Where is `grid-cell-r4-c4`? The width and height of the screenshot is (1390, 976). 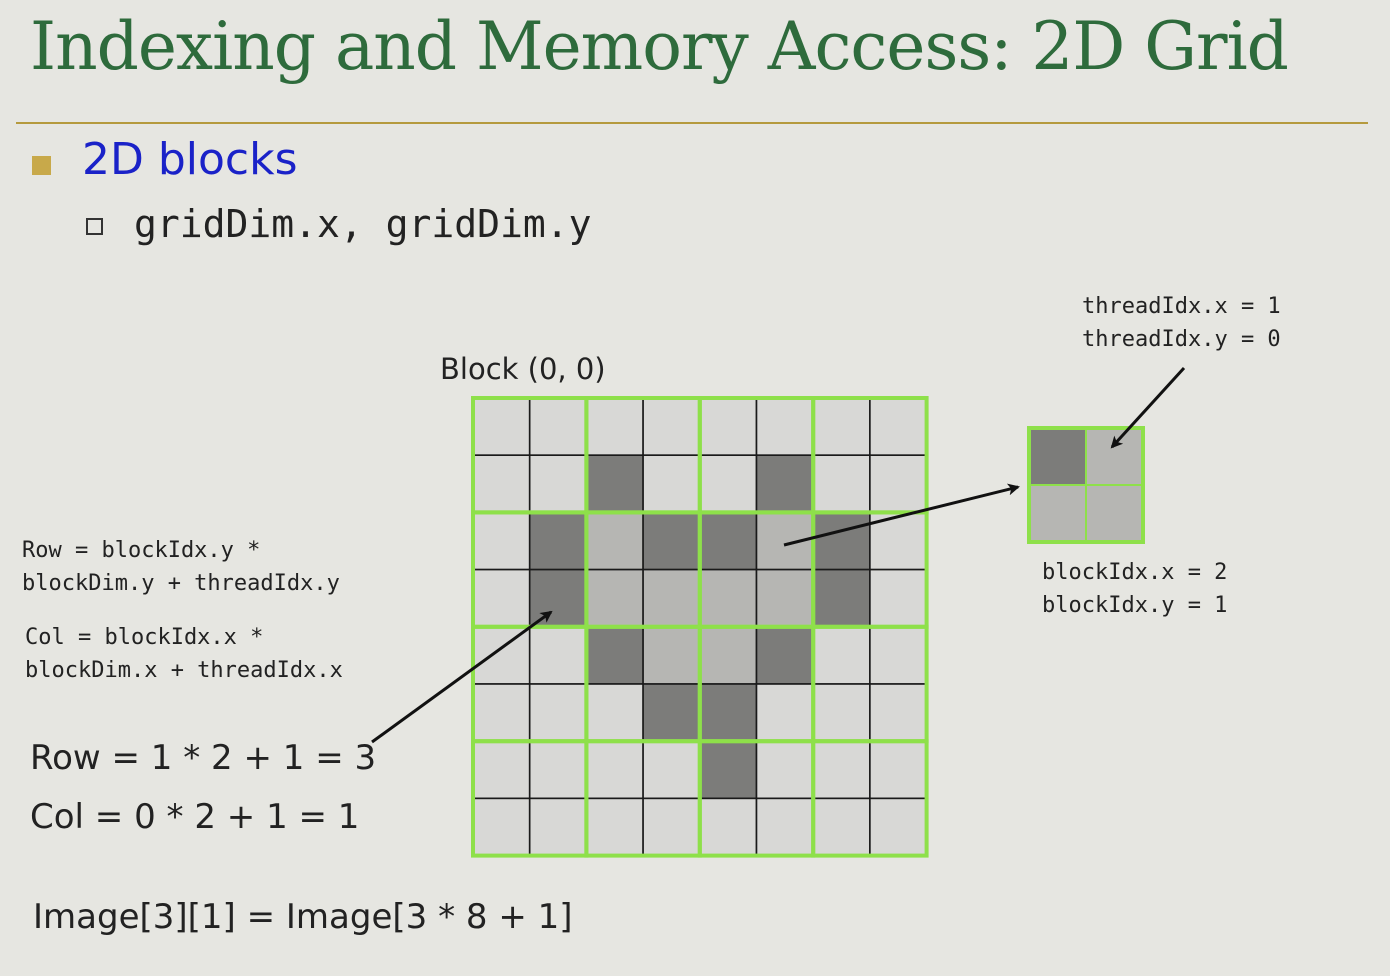
grid-cell-r4-c4 is located at coordinates (728, 655).